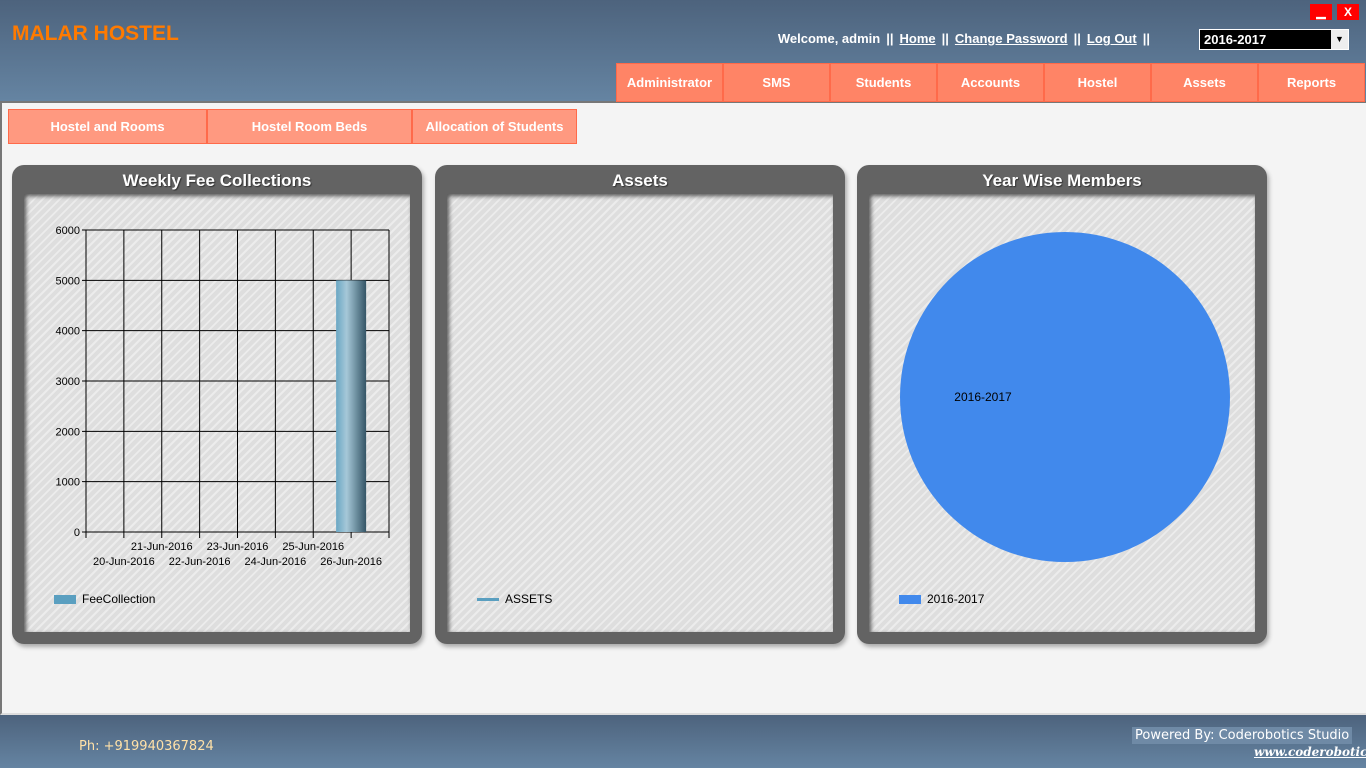 This screenshot has width=1366, height=768. Describe the element at coordinates (119, 599) in the screenshot. I see `legend-label: FeeCollection` at that location.